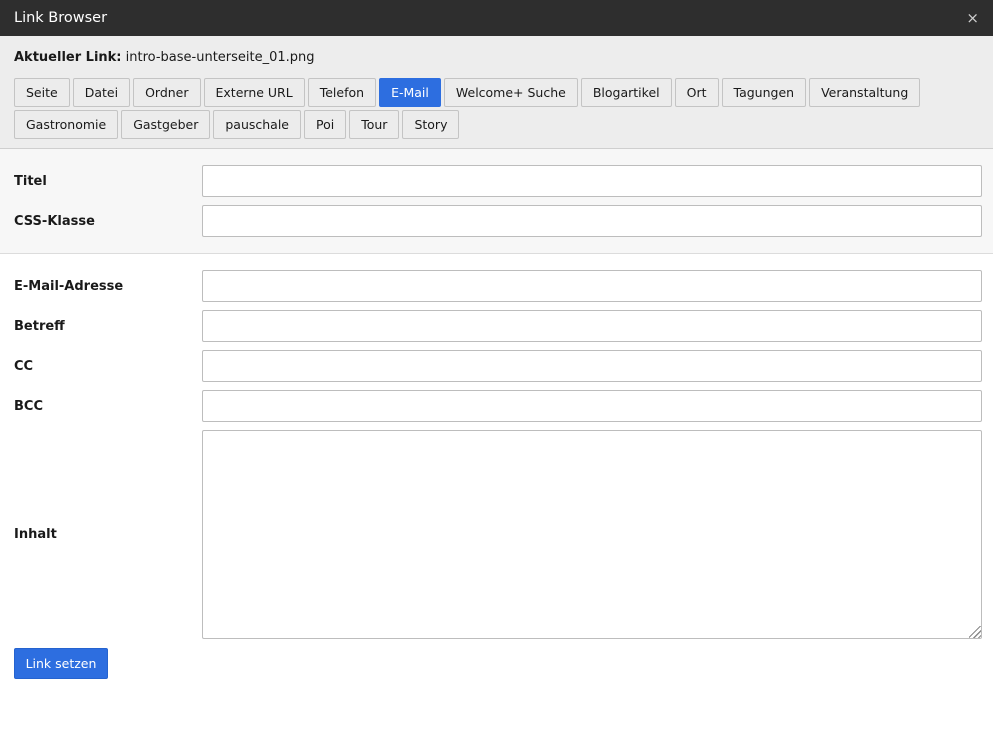 The image size is (993, 746). I want to click on email-address-label: E-Mail-Adresse, so click(69, 286).